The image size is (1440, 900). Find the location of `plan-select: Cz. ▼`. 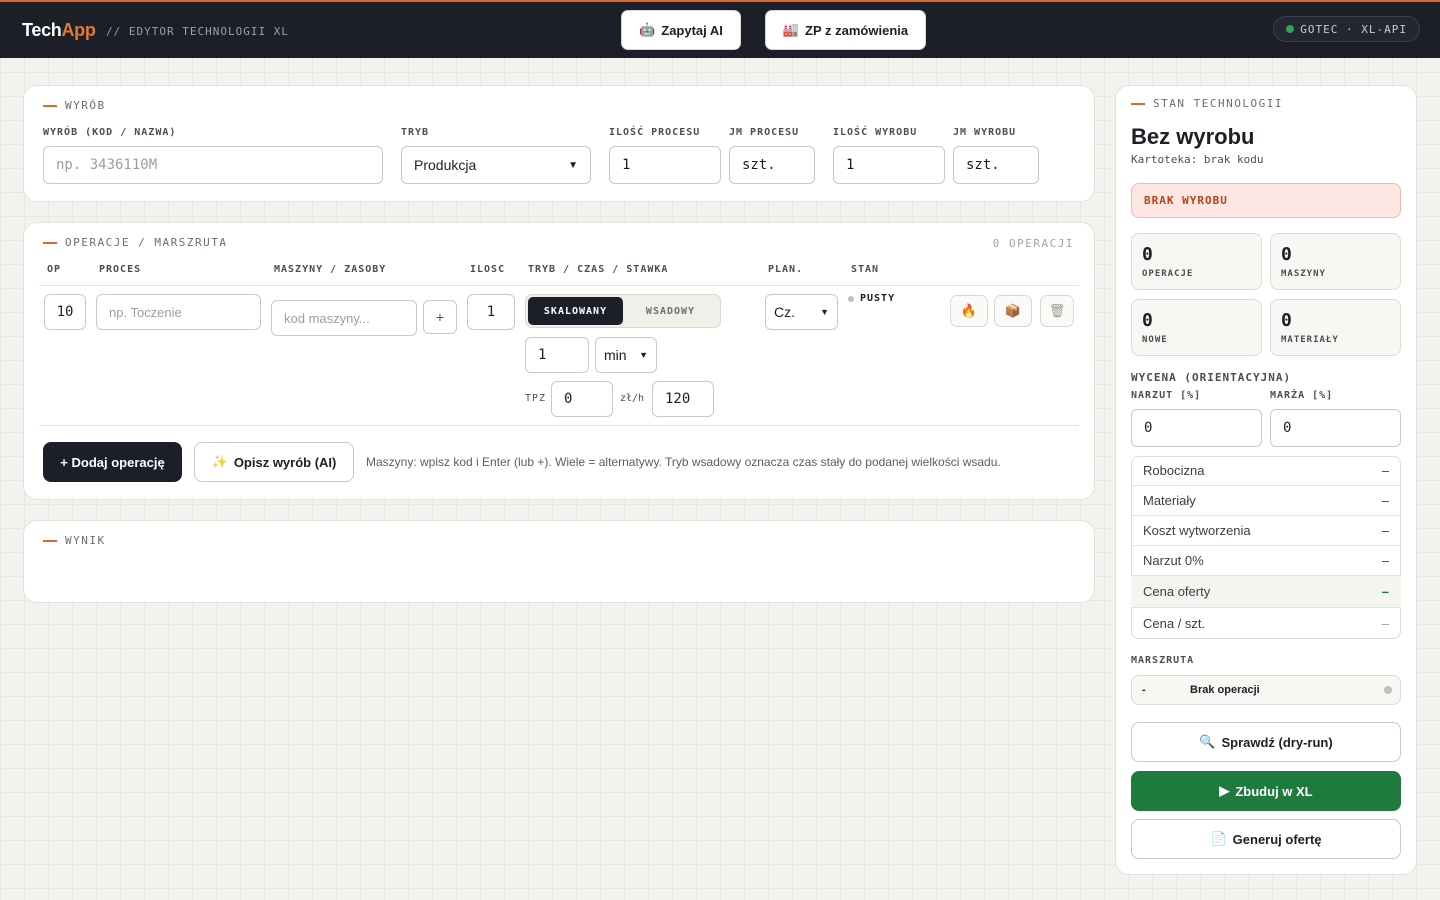

plan-select: Cz. ▼ is located at coordinates (801, 312).